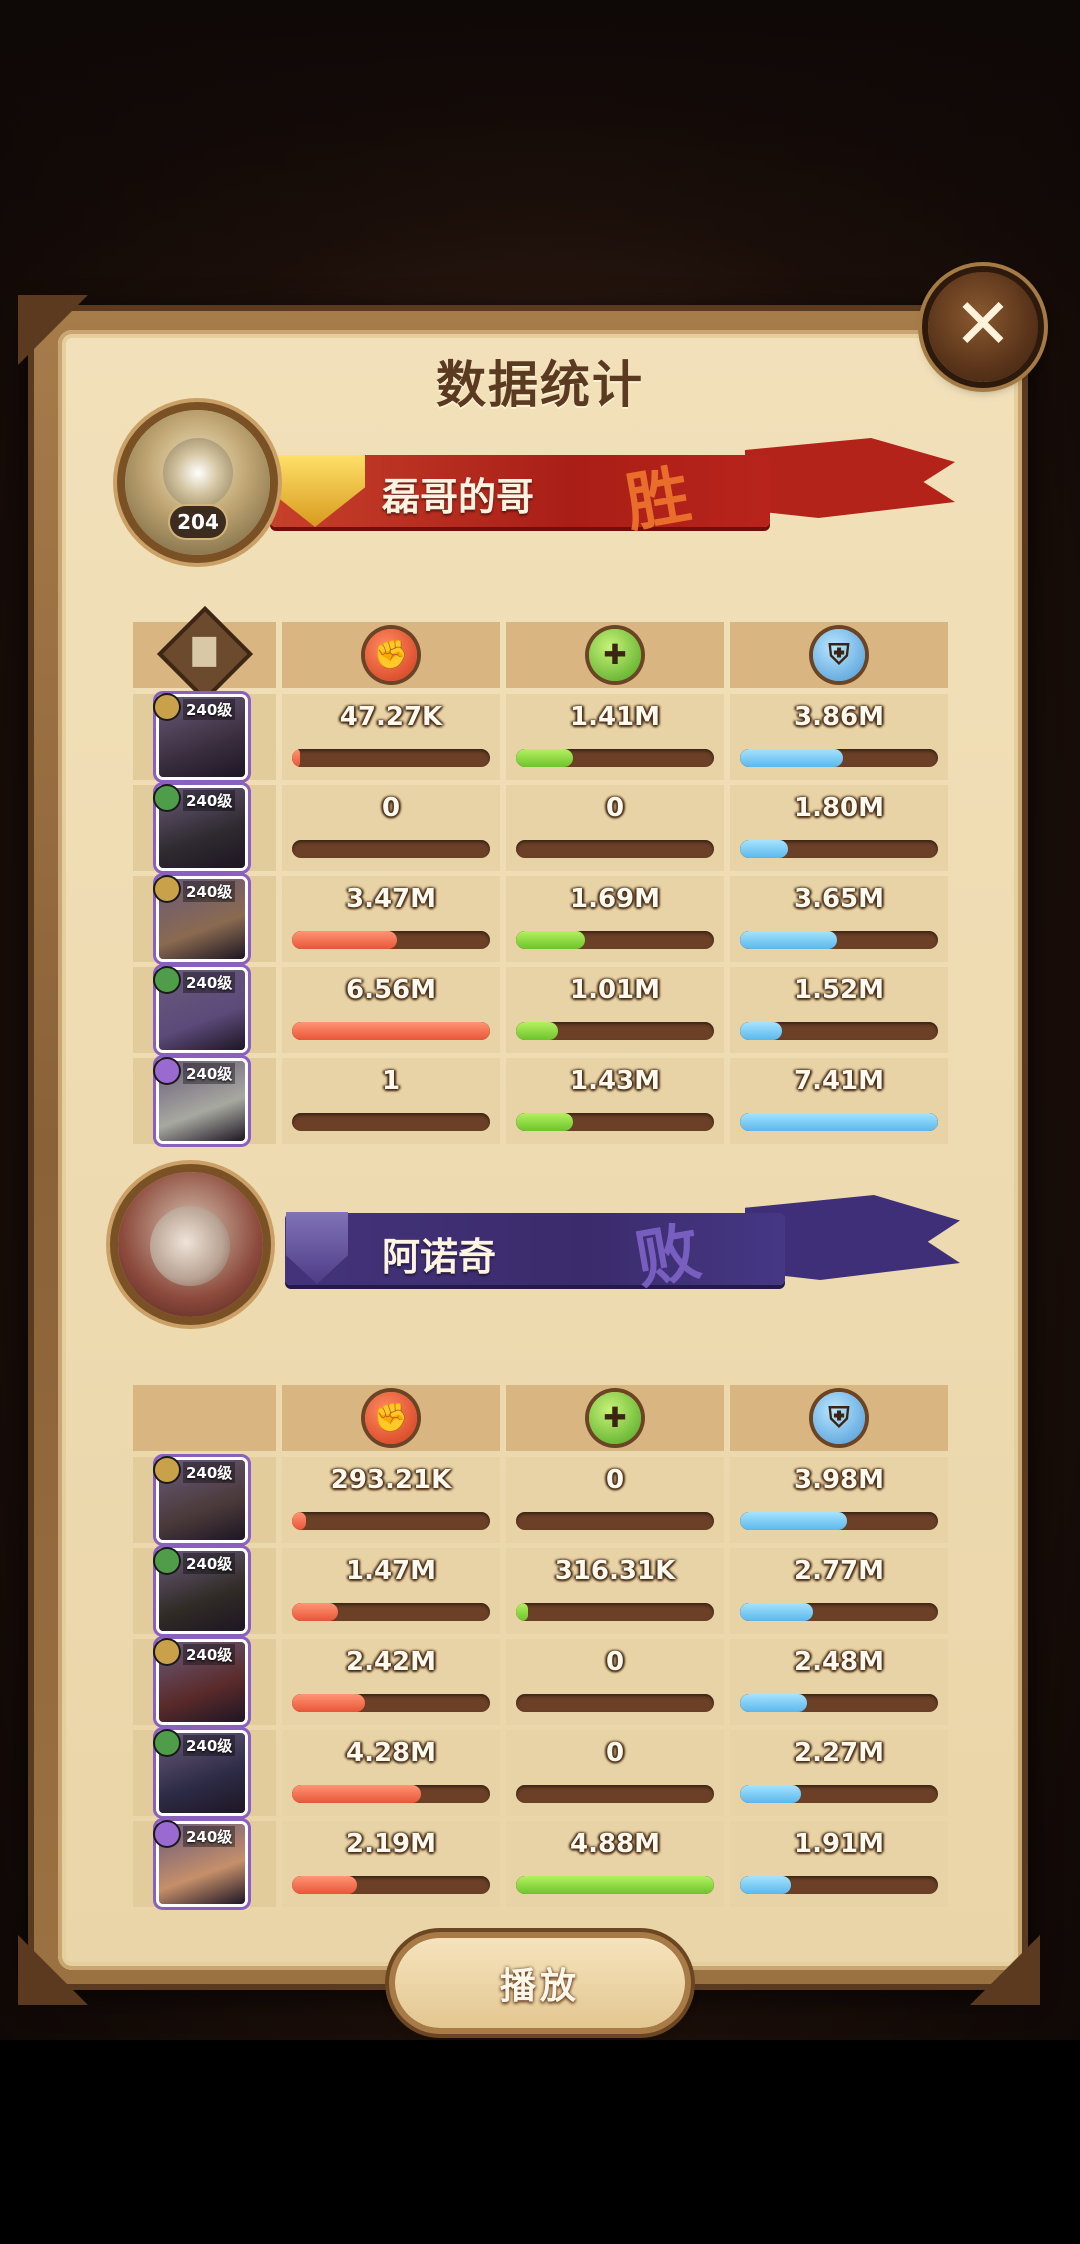 The height and width of the screenshot is (2244, 1080). Describe the element at coordinates (615, 1844) in the screenshot. I see `heal-value: 4.88M` at that location.